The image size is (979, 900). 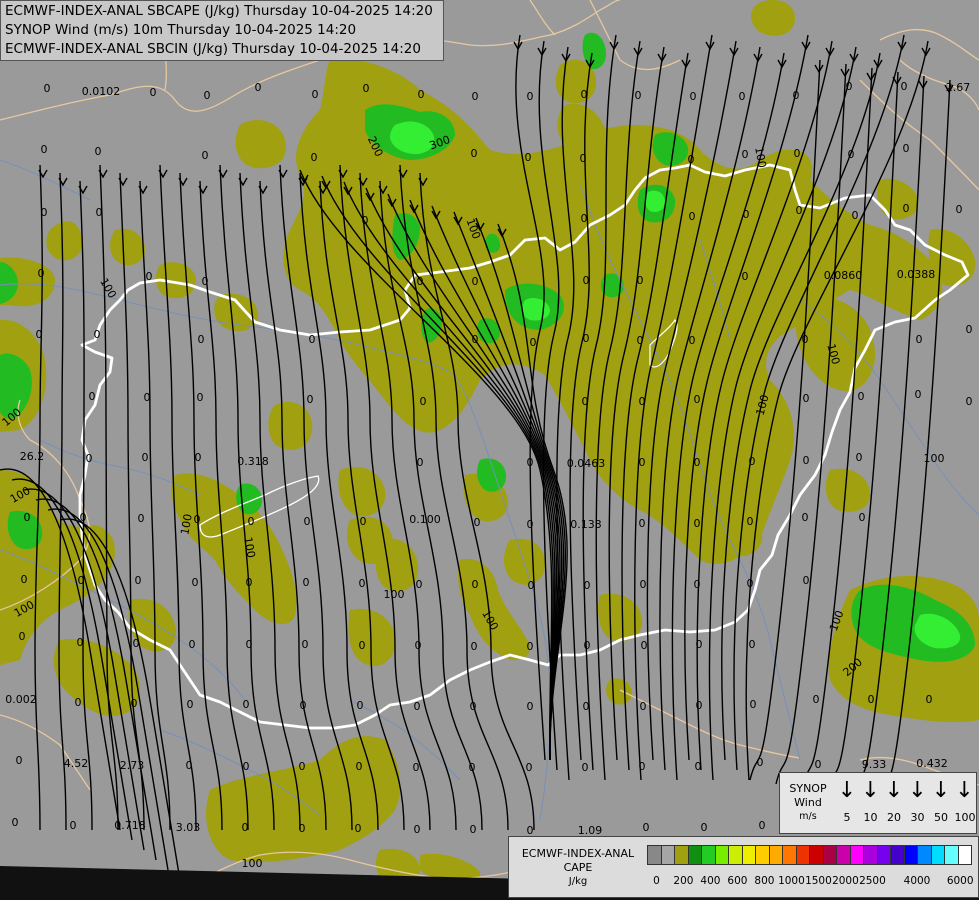 What do you see at coordinates (917, 817) in the screenshot?
I see `synop-speed-label: 30` at bounding box center [917, 817].